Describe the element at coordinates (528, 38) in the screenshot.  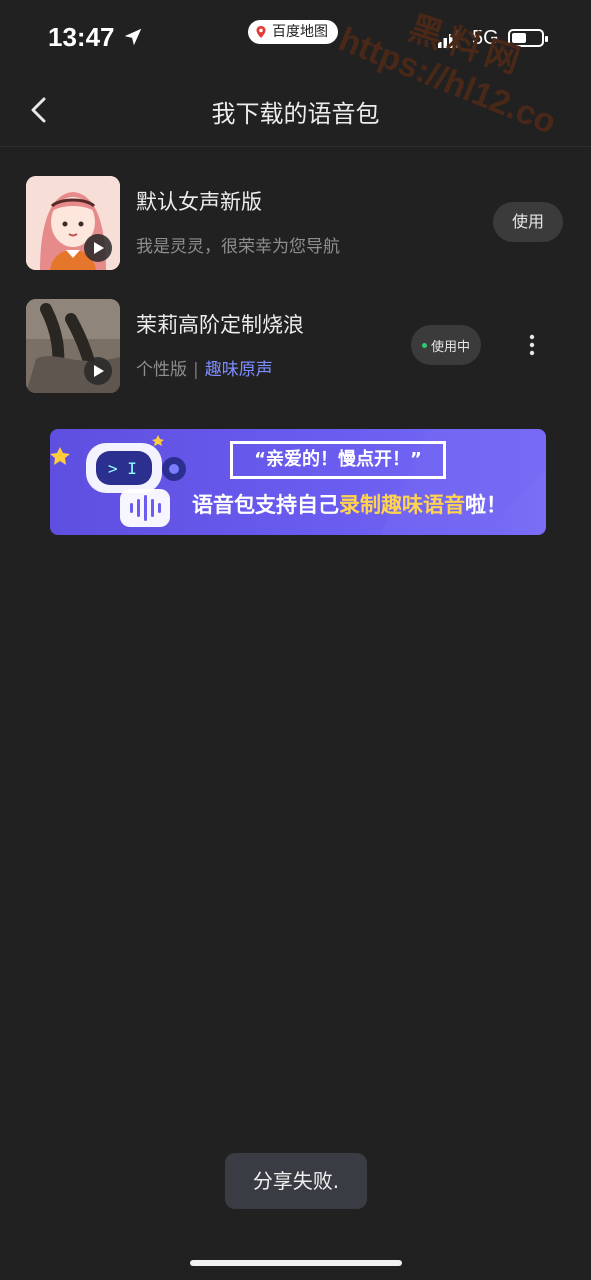
I see `battery-icon` at that location.